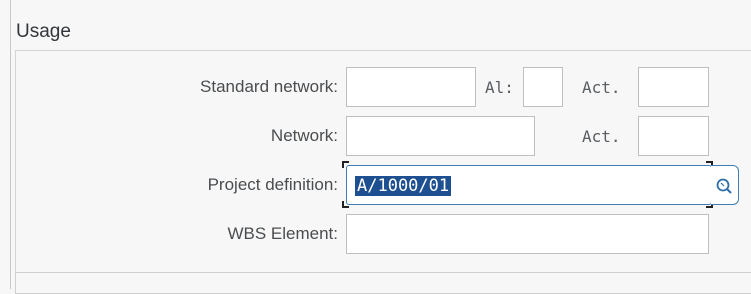 The width and height of the screenshot is (751, 294). What do you see at coordinates (272, 184) in the screenshot?
I see `project-definition-label: Project definition:` at bounding box center [272, 184].